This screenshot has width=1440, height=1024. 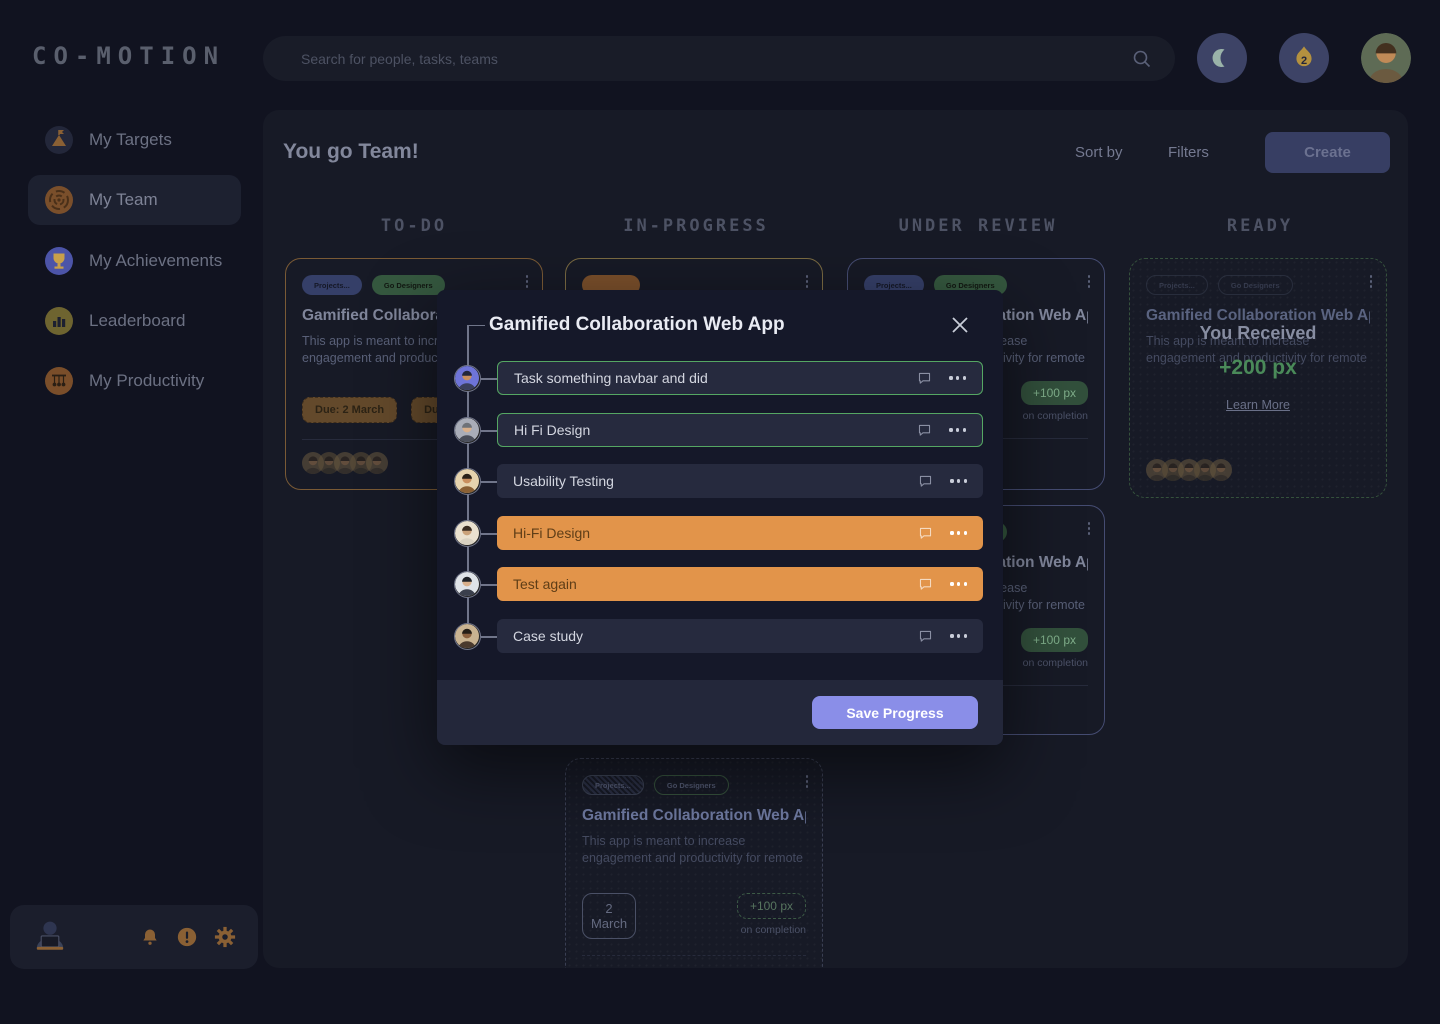 What do you see at coordinates (895, 712) in the screenshot?
I see `save-progress-button: Save Progress` at bounding box center [895, 712].